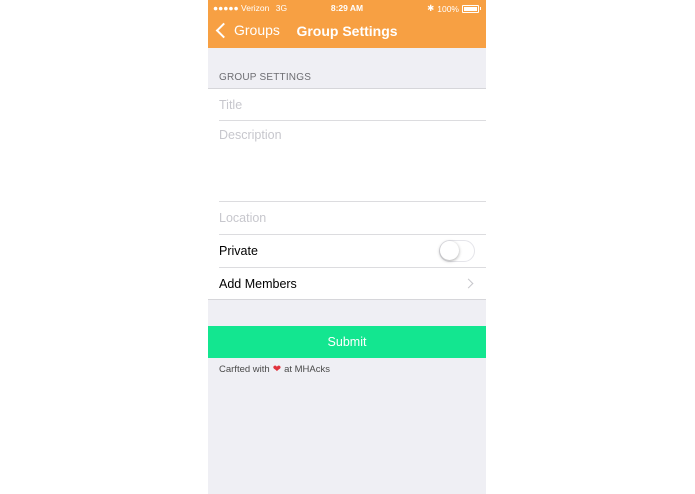 Image resolution: width=695 pixels, height=494 pixels. I want to click on footer-credit: Carfted with ❤ at MHAcks, so click(274, 369).